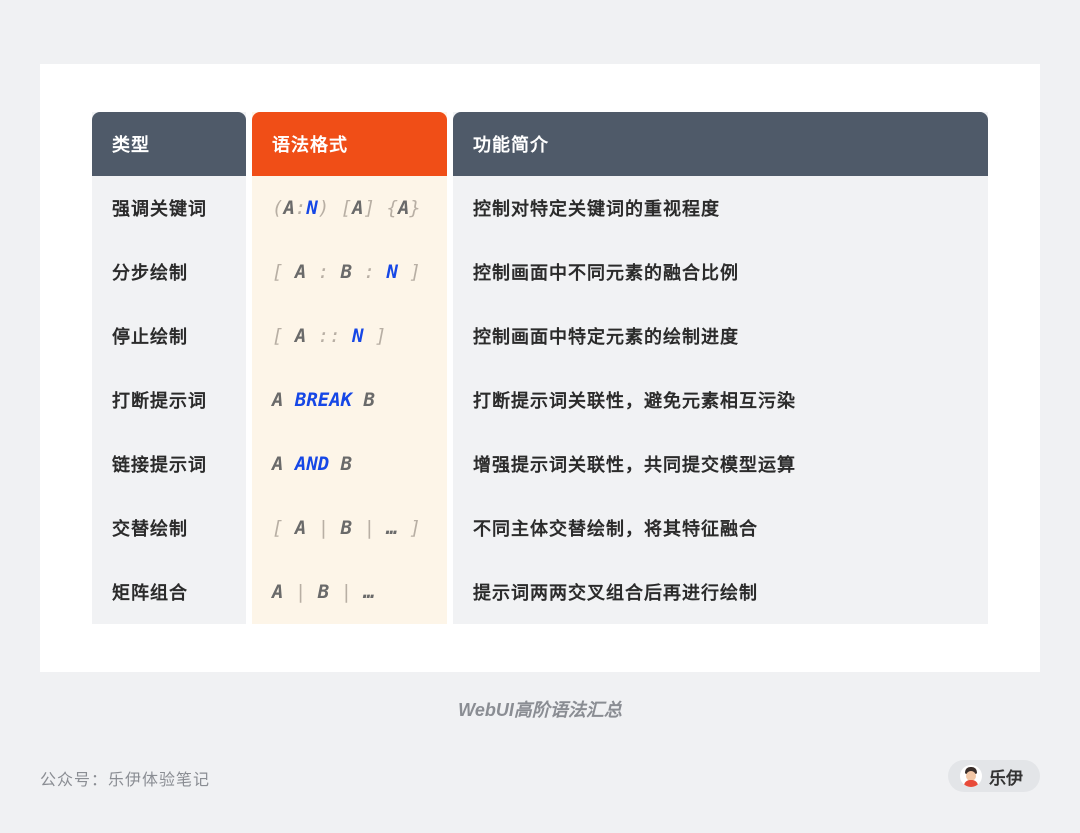  What do you see at coordinates (125, 780) in the screenshot?
I see `account-label: 公众号：乐伊体验笔记` at bounding box center [125, 780].